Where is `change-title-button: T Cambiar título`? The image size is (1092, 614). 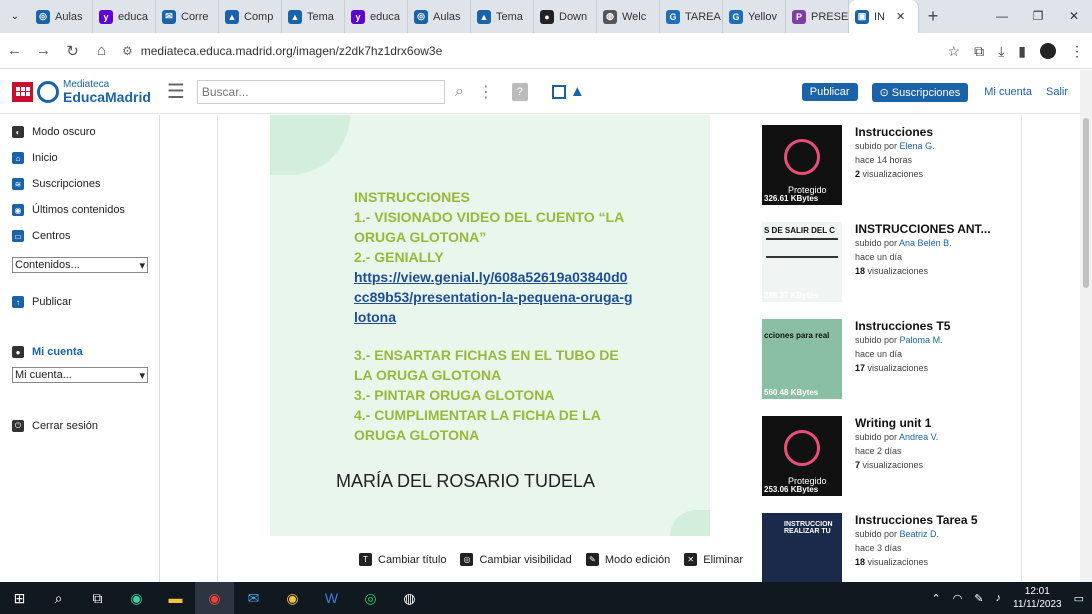
change-title-button: T Cambiar título is located at coordinates (402, 559).